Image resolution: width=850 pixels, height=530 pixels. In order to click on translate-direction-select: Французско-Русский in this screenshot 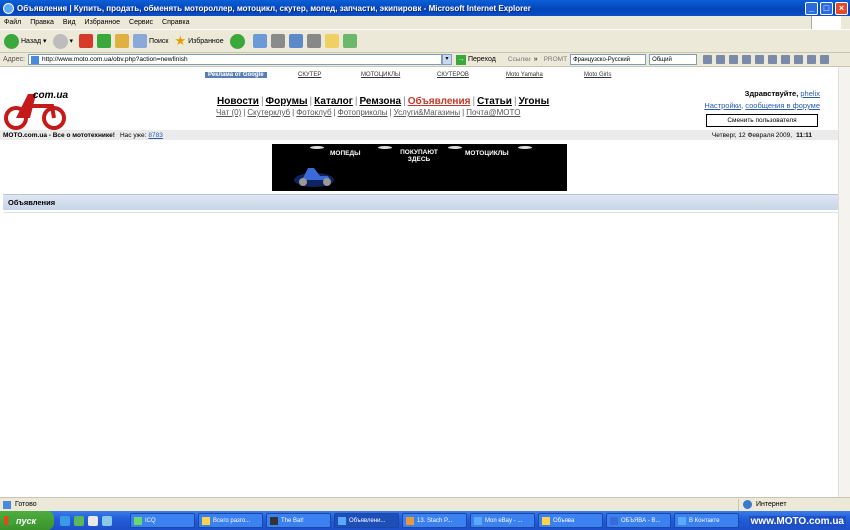, I will do `click(608, 59)`.